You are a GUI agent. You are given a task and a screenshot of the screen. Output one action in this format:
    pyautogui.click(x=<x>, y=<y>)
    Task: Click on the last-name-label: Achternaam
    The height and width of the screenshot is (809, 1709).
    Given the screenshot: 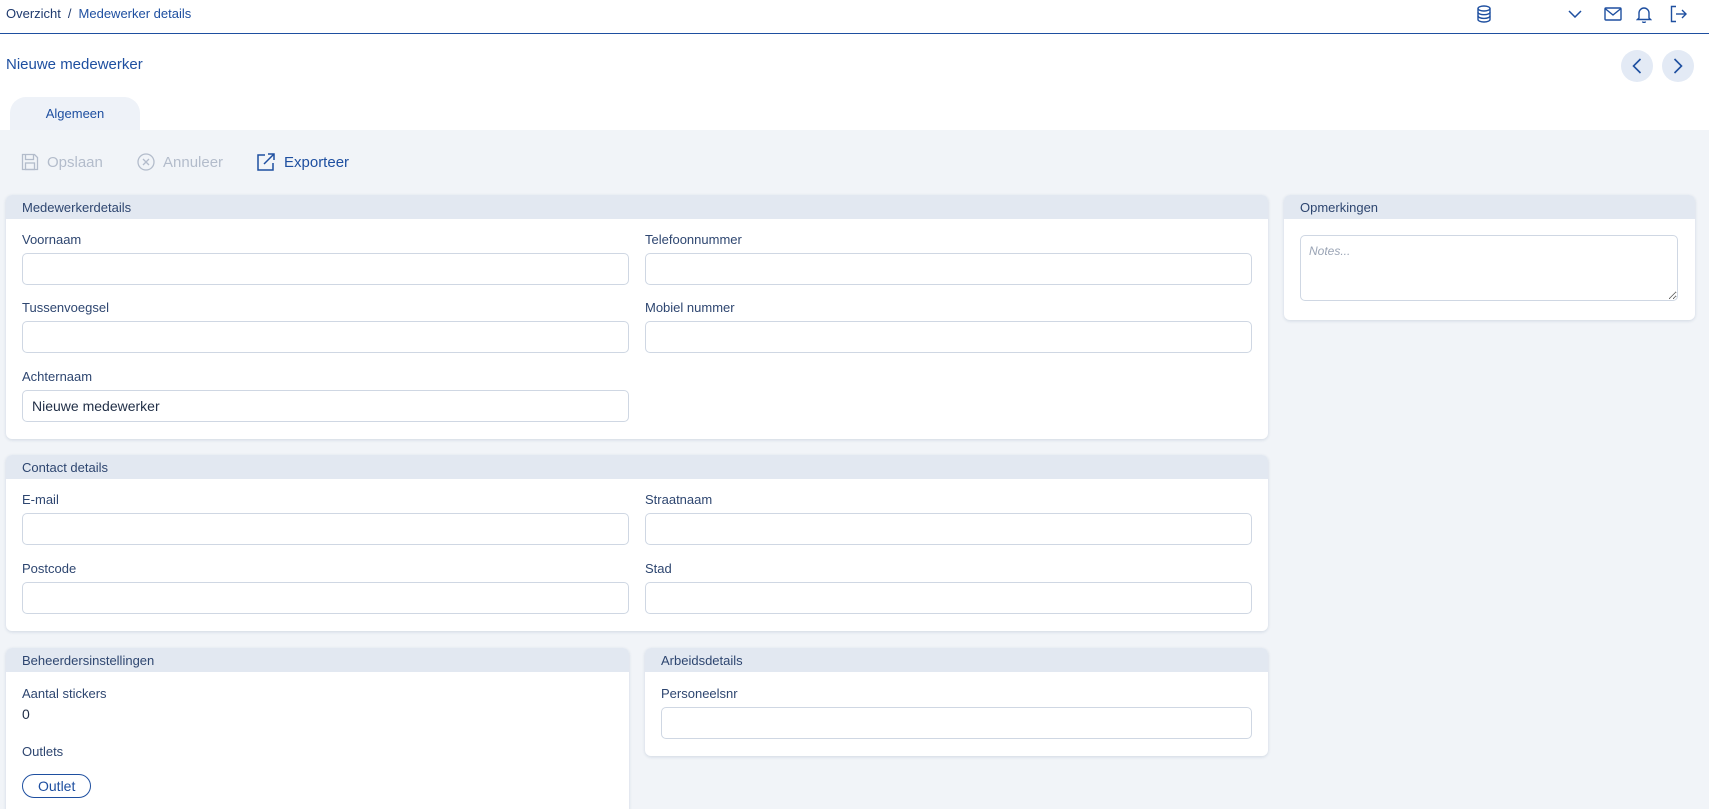 What is the action you would take?
    pyautogui.click(x=57, y=376)
    